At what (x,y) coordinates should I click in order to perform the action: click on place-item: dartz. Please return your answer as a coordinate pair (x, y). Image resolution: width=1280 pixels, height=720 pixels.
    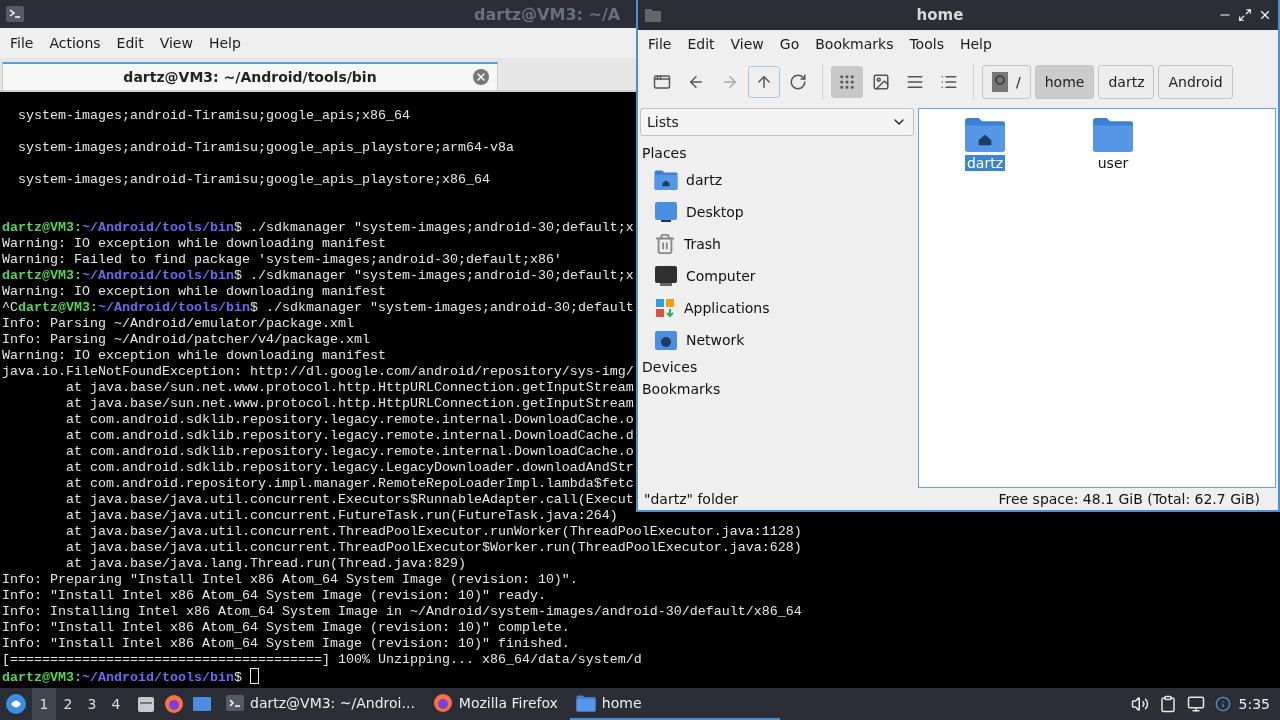
    Looking at the image, I should click on (777, 180).